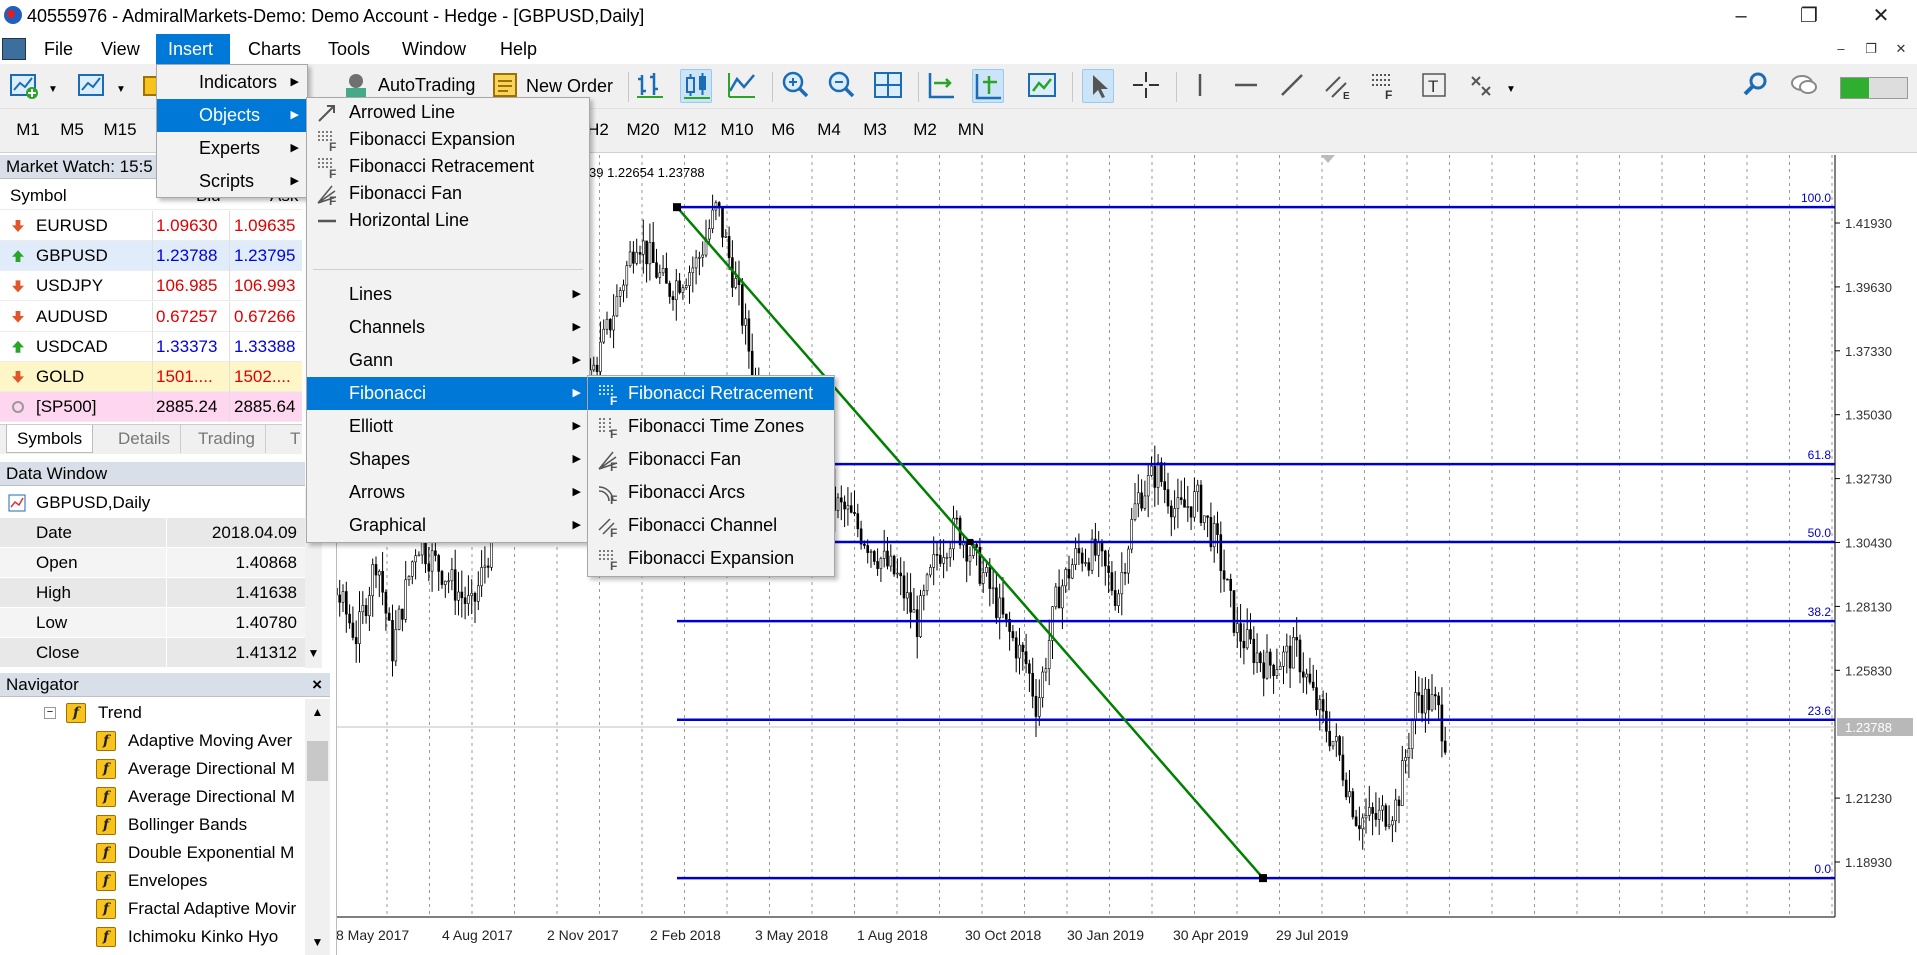  Describe the element at coordinates (232, 148) in the screenshot. I see `insert-item-experts: Experts ▶` at that location.